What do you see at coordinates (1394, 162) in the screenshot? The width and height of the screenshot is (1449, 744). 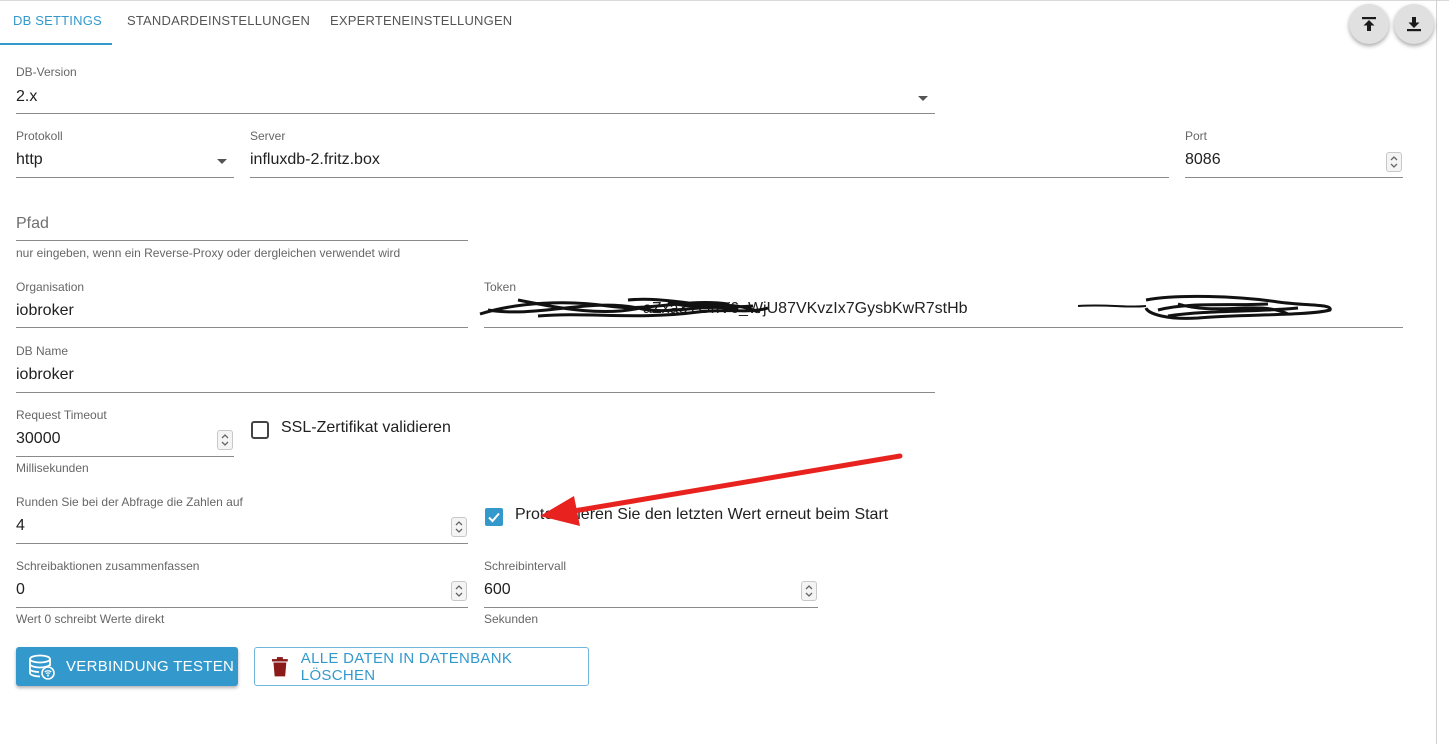 I see `port-stepper` at bounding box center [1394, 162].